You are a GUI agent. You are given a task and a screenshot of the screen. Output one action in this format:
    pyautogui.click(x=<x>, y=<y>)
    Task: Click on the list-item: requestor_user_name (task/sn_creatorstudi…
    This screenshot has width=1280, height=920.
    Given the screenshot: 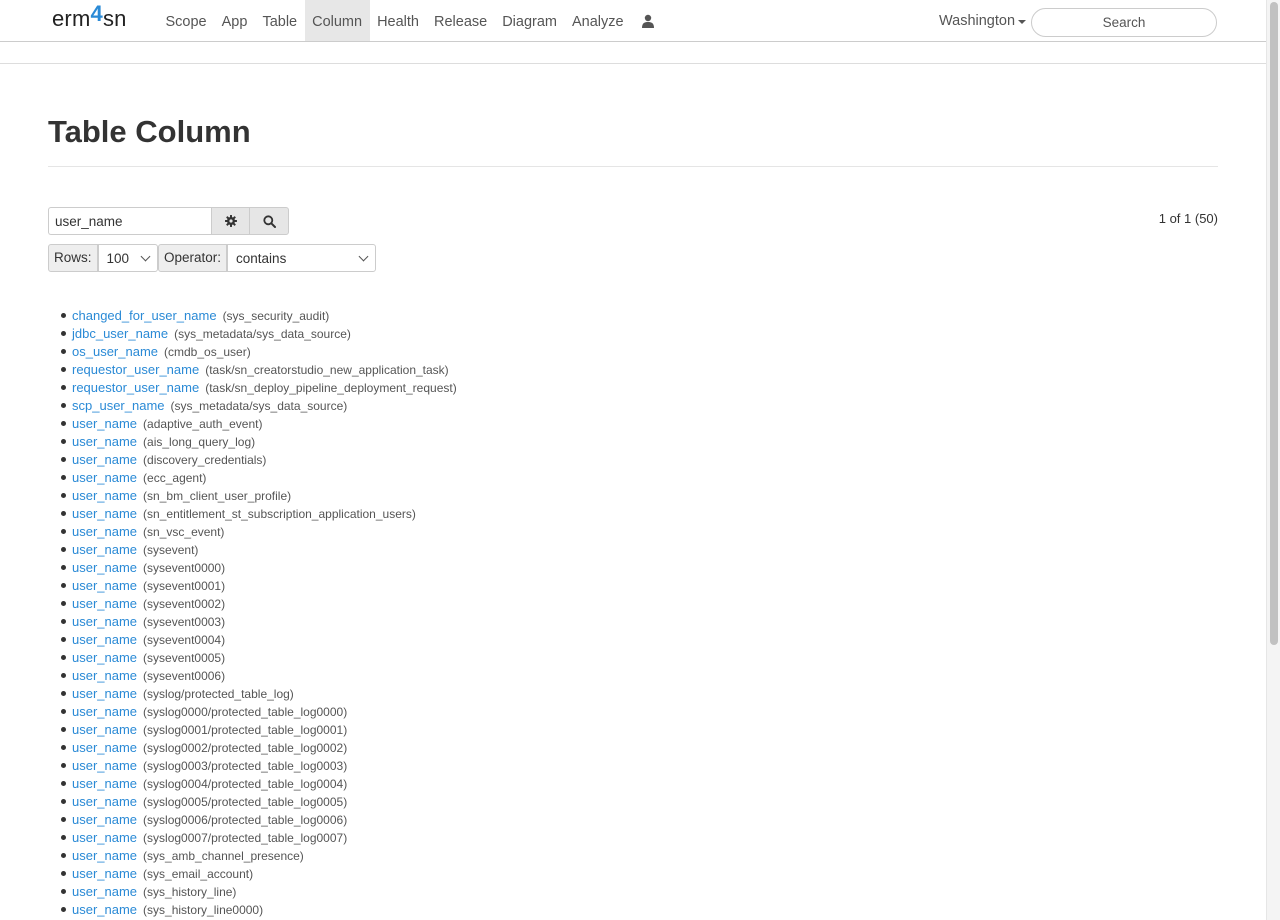 What is the action you would take?
    pyautogui.click(x=258, y=369)
    